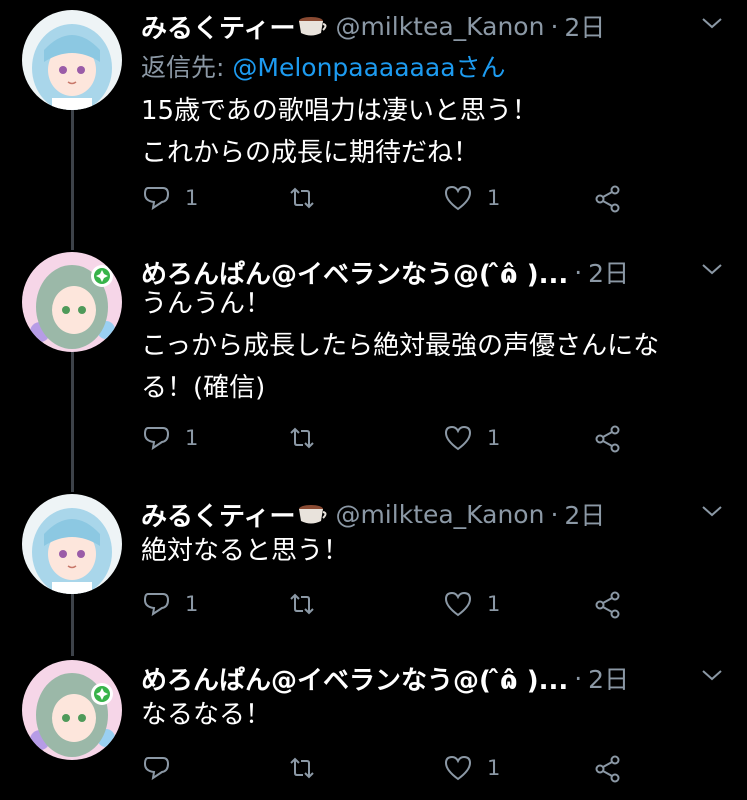 The width and height of the screenshot is (747, 800). I want to click on reply-to-user-link: @Melonpaaaaaaaさん, so click(368, 67).